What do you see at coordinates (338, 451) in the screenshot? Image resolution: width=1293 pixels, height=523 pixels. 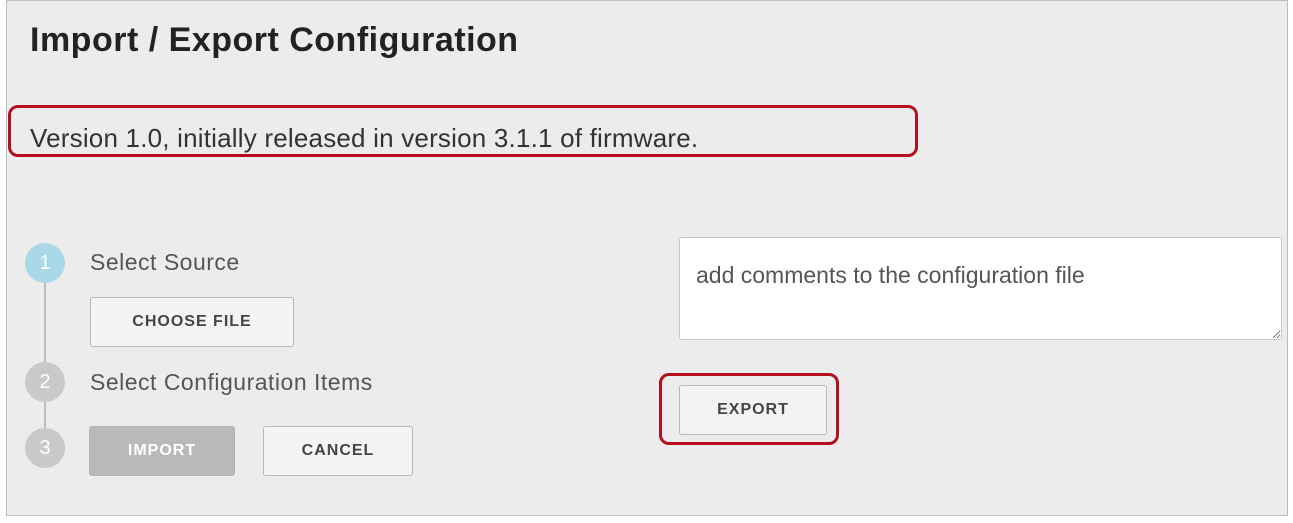 I see `cancel-button: CANCEL` at bounding box center [338, 451].